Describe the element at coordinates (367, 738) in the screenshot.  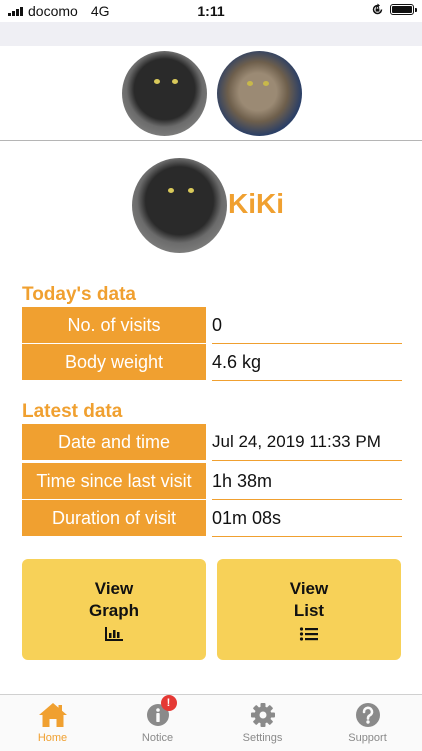
I see `tab-label: Support` at that location.